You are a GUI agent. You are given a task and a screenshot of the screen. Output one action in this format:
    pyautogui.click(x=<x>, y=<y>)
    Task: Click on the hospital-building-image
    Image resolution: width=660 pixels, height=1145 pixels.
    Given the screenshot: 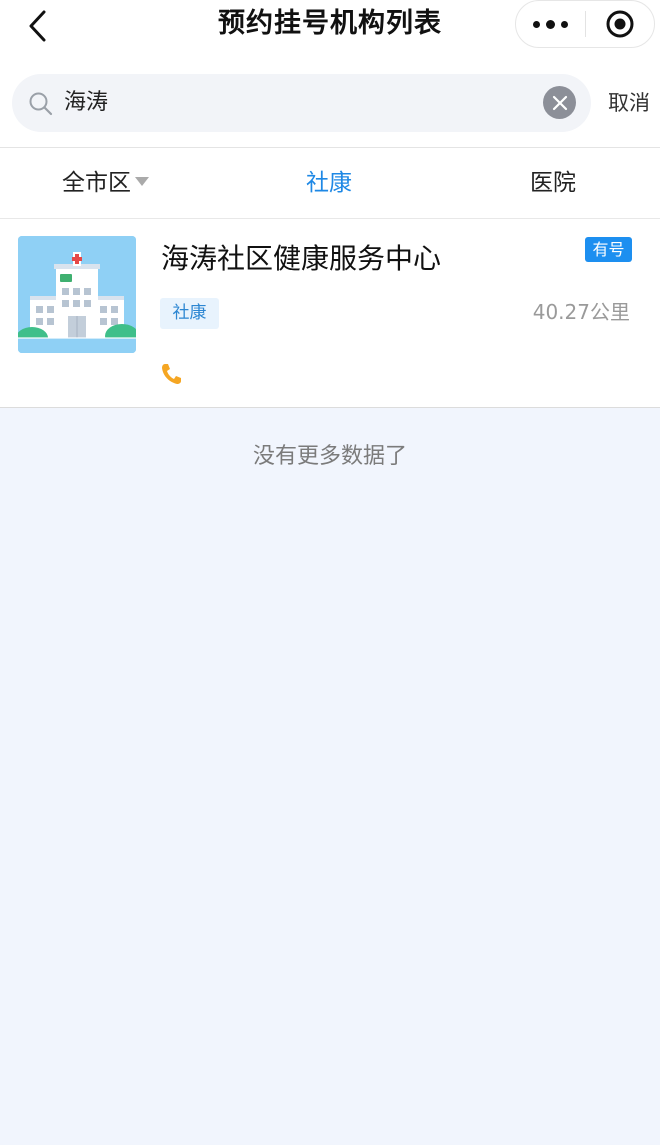 What is the action you would take?
    pyautogui.click(x=77, y=294)
    